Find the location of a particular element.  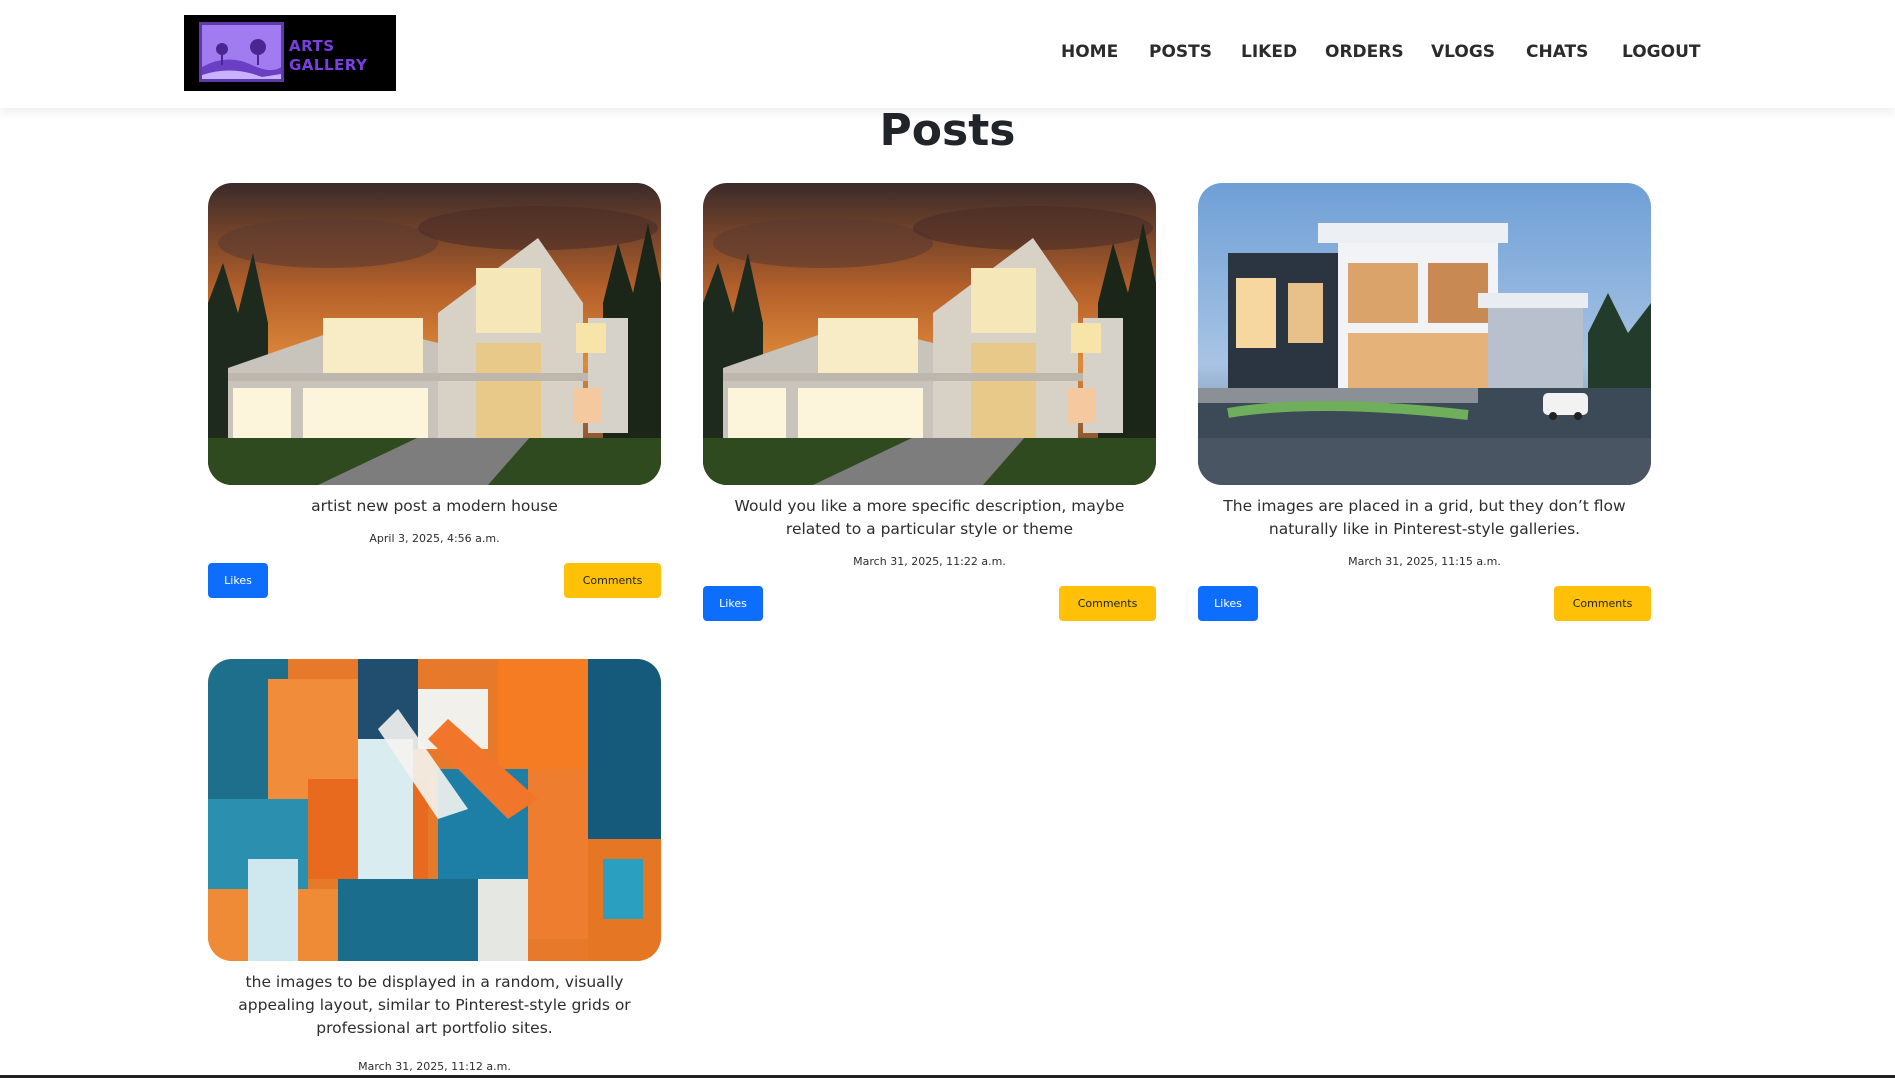

nav-posts: POSTS is located at coordinates (1180, 52).